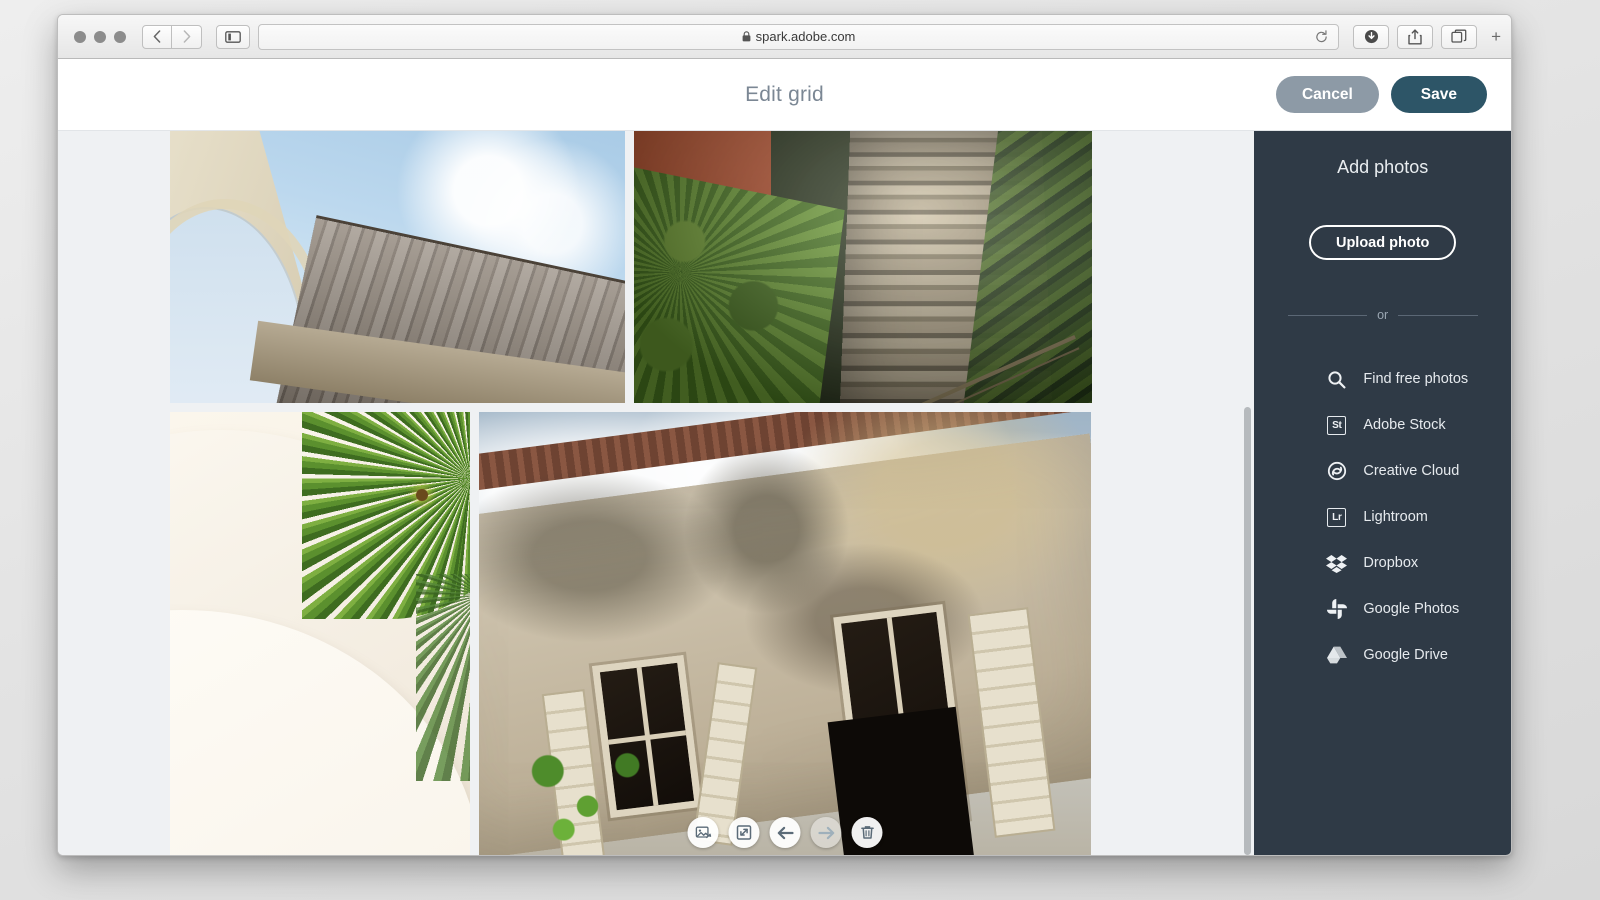  I want to click on source-label: Dropbox, so click(1391, 563).